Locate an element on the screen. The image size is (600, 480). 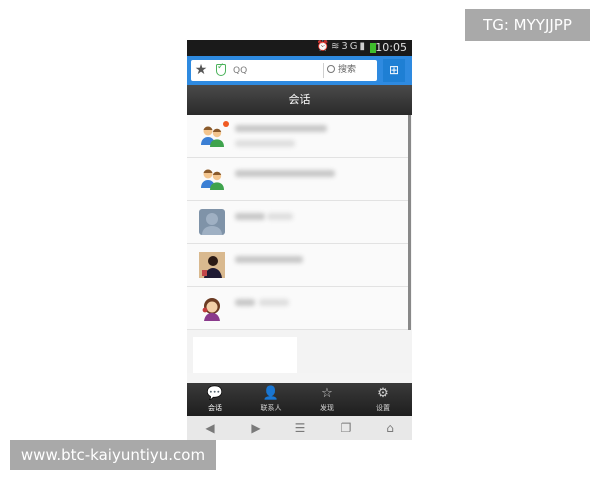
browser-nav-bar: ◀ ▶ ☰ ❐ ⌂ is located at coordinates (299, 428).